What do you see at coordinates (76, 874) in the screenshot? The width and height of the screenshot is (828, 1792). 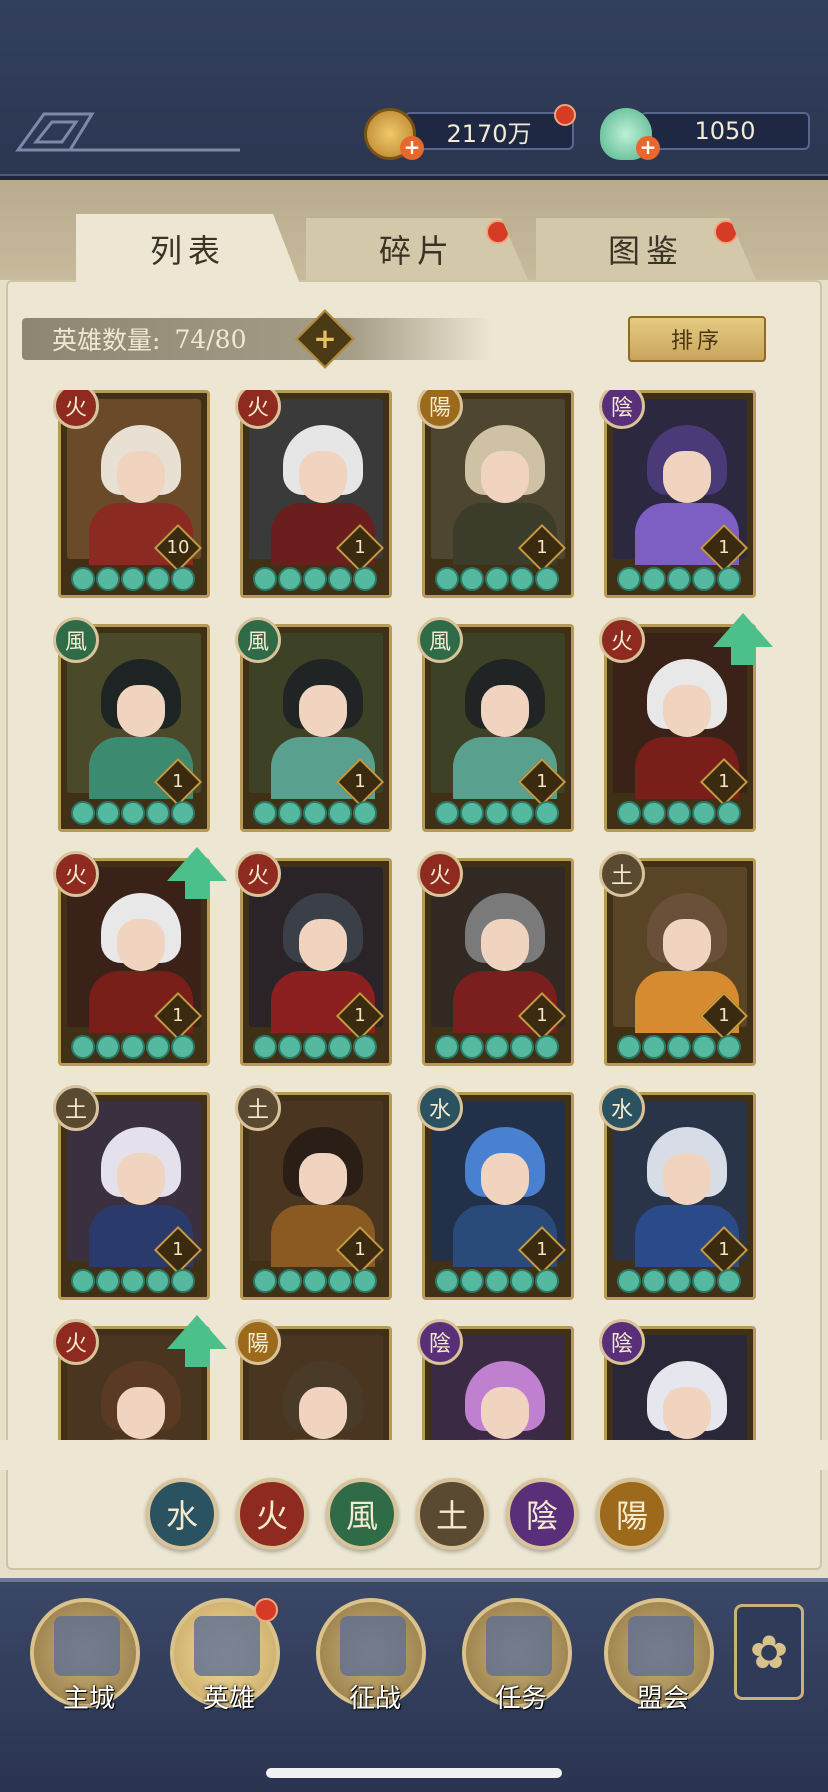 I see `element-badge-icon: 火` at bounding box center [76, 874].